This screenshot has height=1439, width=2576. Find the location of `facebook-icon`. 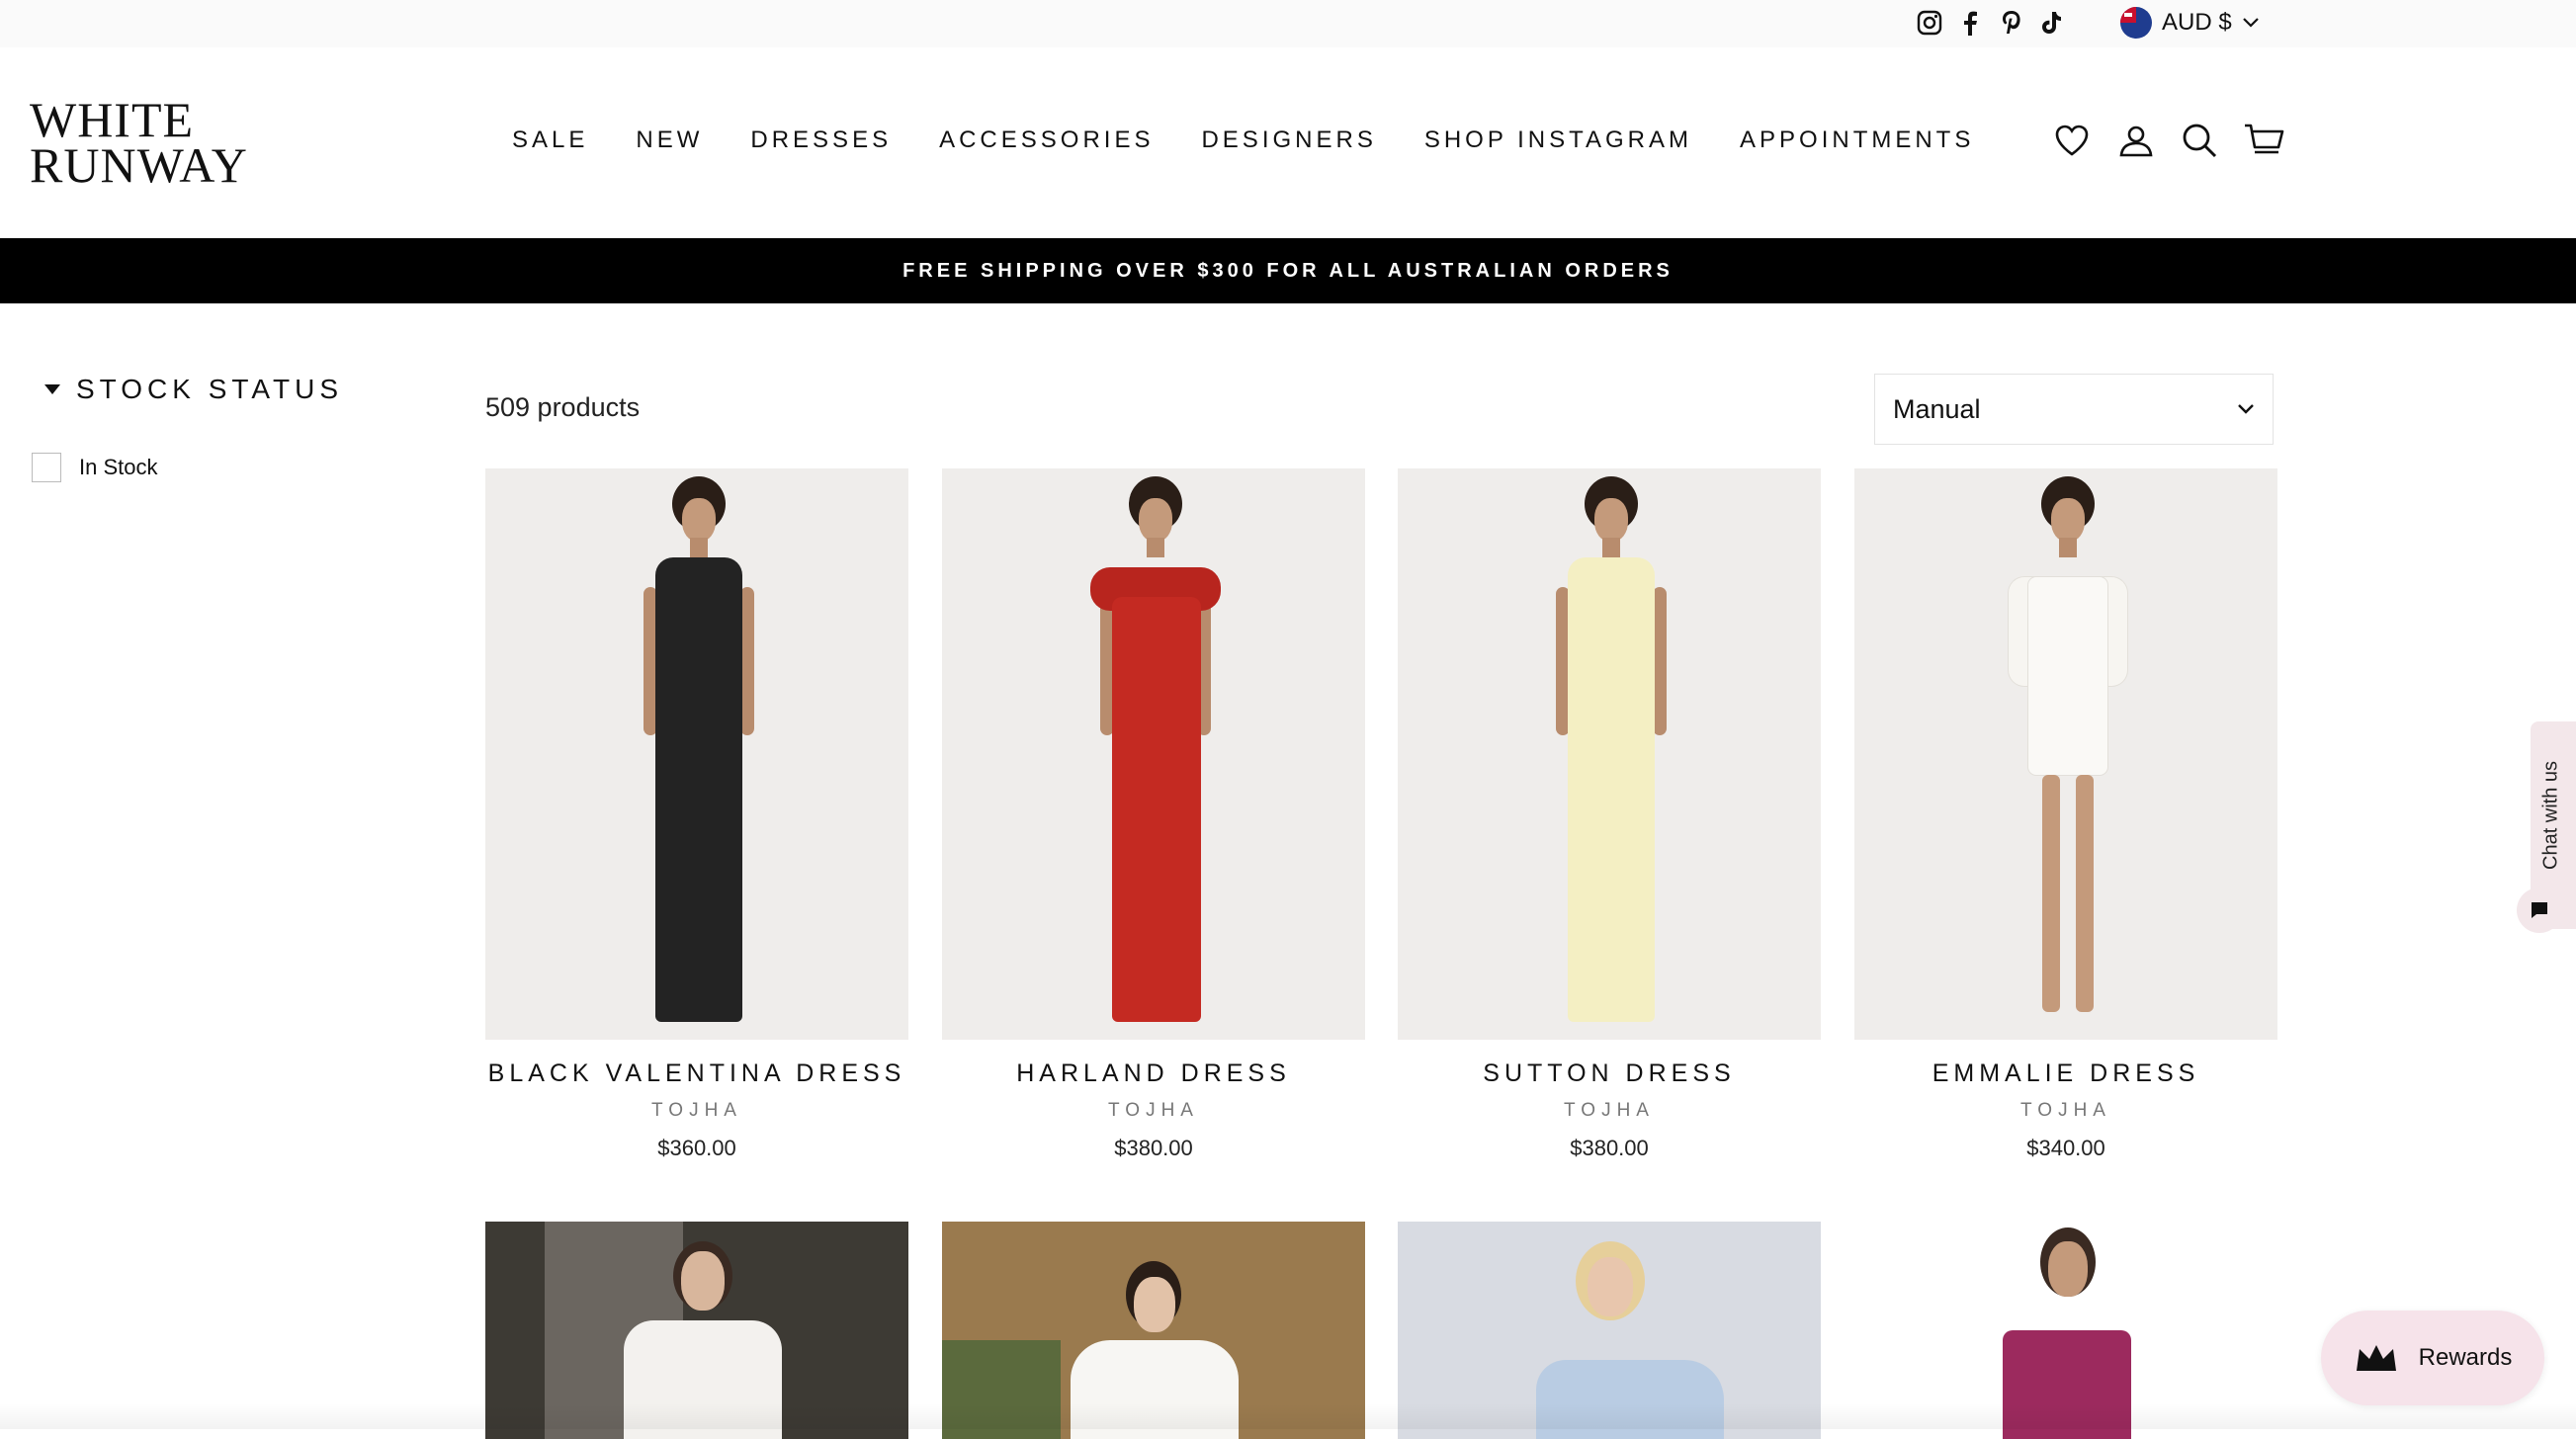

facebook-icon is located at coordinates (1970, 23).